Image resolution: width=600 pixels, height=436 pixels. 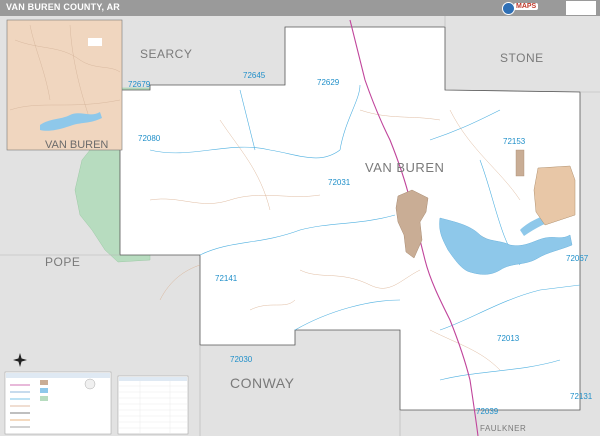 I want to click on county-label-pope: POPE, so click(x=62, y=262).